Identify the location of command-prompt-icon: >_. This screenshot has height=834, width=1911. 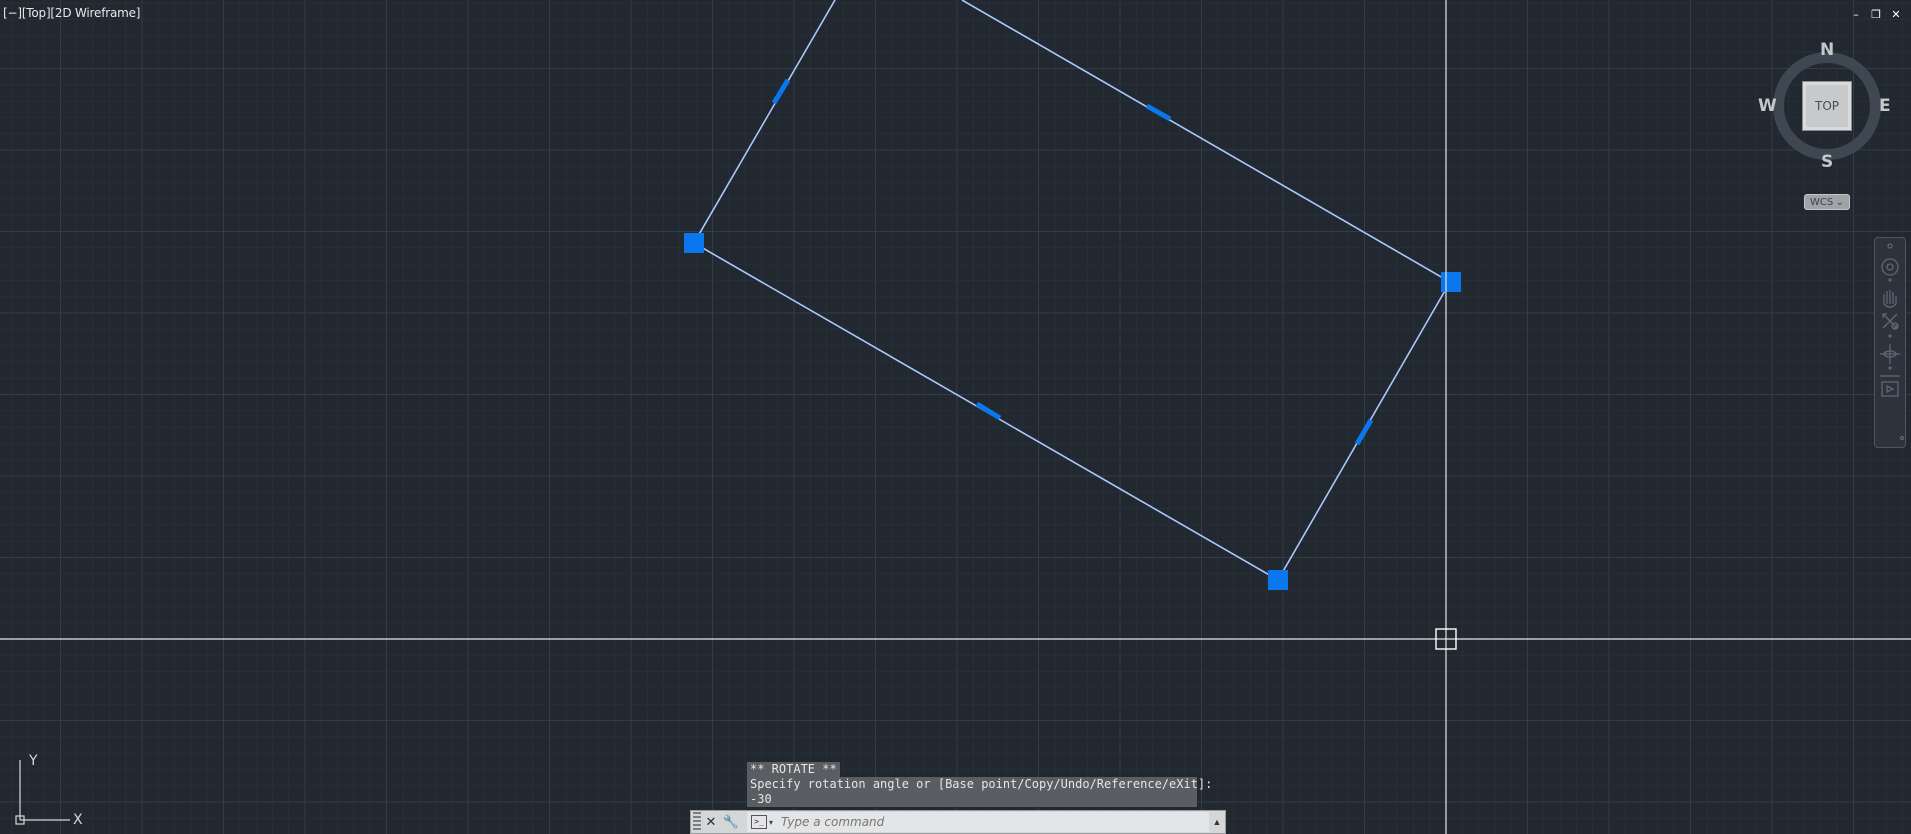
(759, 822).